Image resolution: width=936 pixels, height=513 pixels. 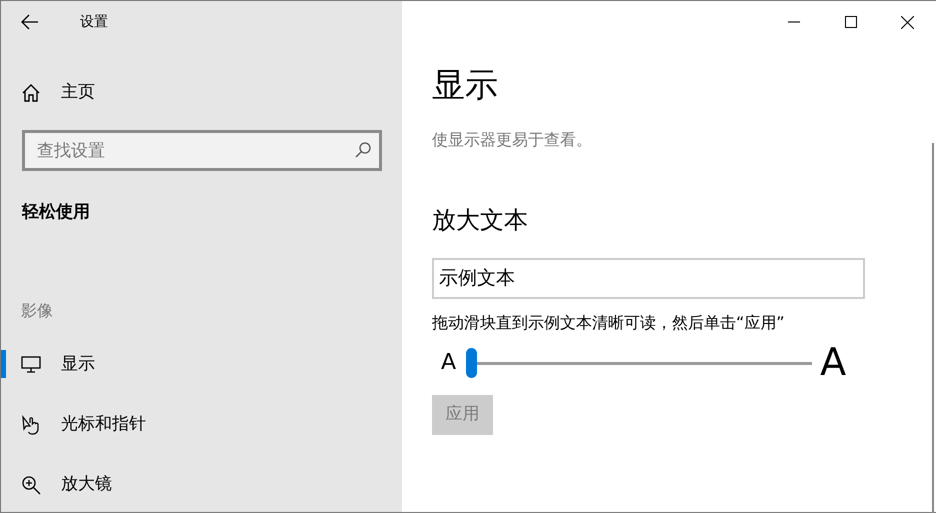 I want to click on monitor-icon, so click(x=31, y=364).